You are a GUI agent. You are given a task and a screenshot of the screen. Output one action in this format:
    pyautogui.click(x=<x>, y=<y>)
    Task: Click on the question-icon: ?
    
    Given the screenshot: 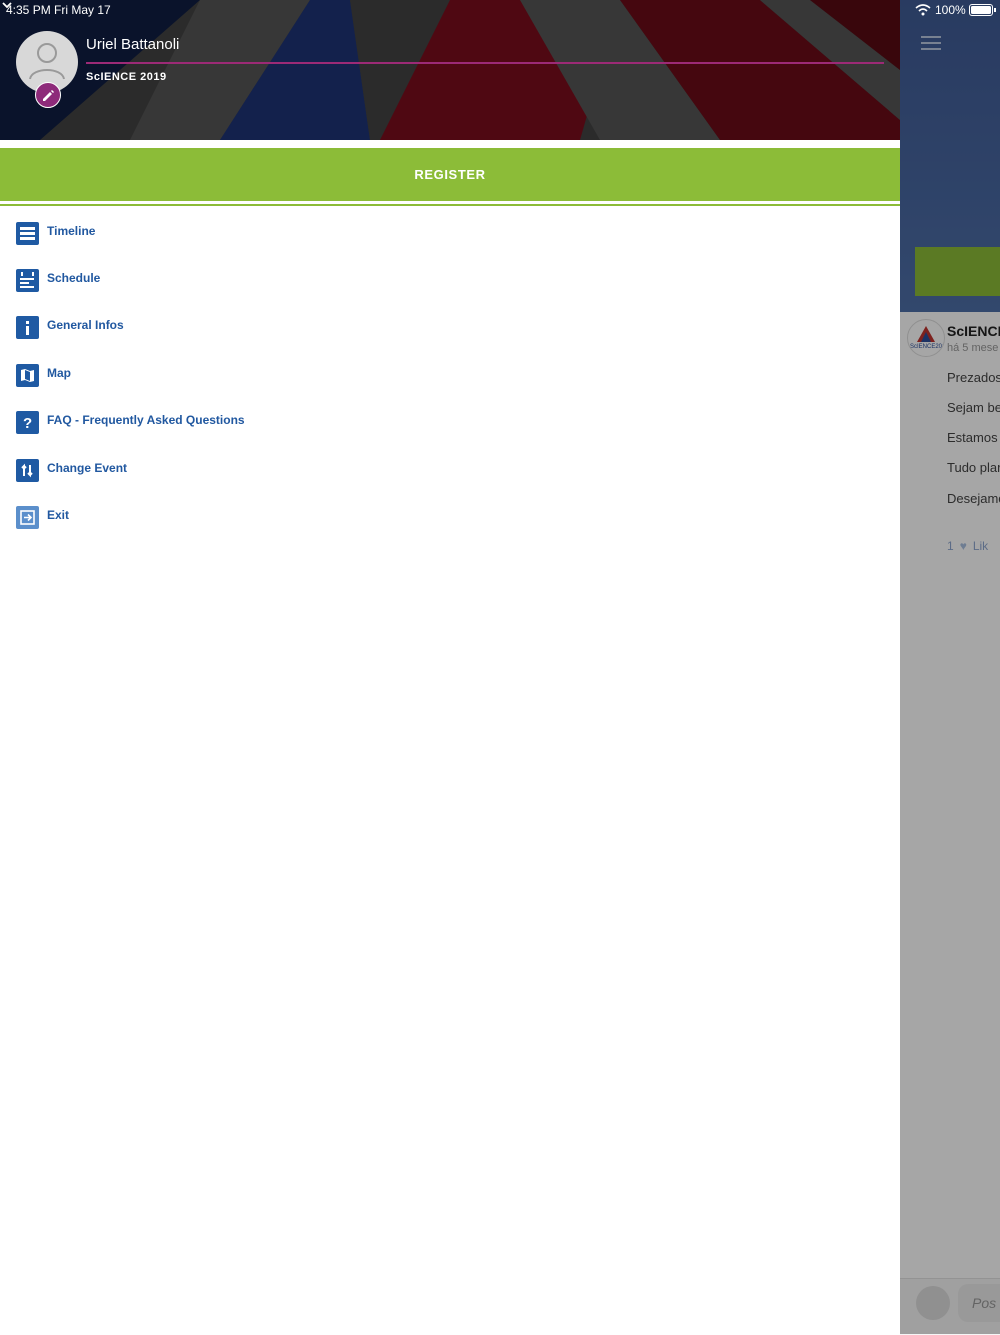 What is the action you would take?
    pyautogui.click(x=27, y=422)
    